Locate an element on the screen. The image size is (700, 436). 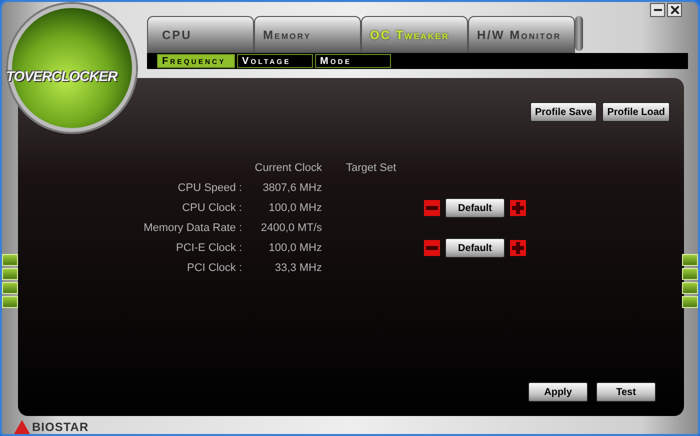
sub-tab: Frequency is located at coordinates (196, 61).